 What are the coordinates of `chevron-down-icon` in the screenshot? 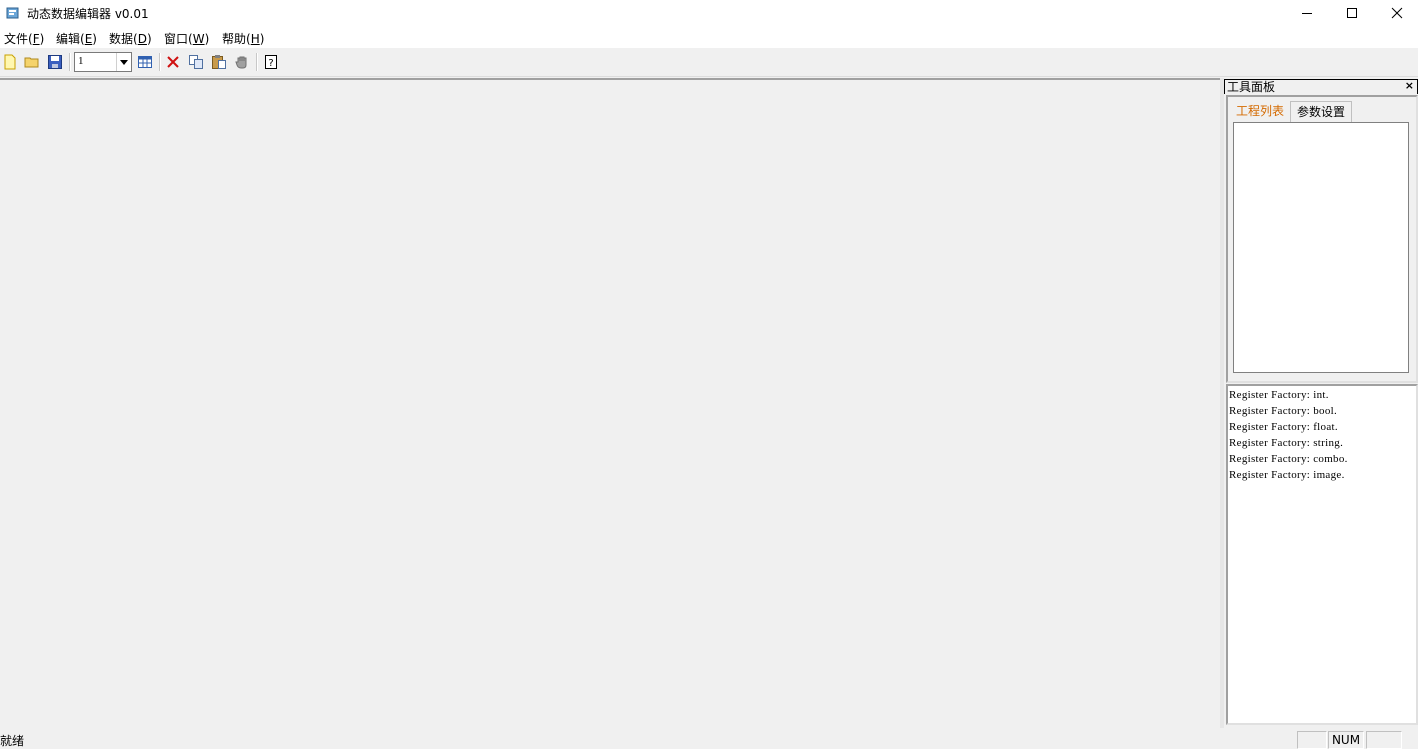 It's located at (124, 62).